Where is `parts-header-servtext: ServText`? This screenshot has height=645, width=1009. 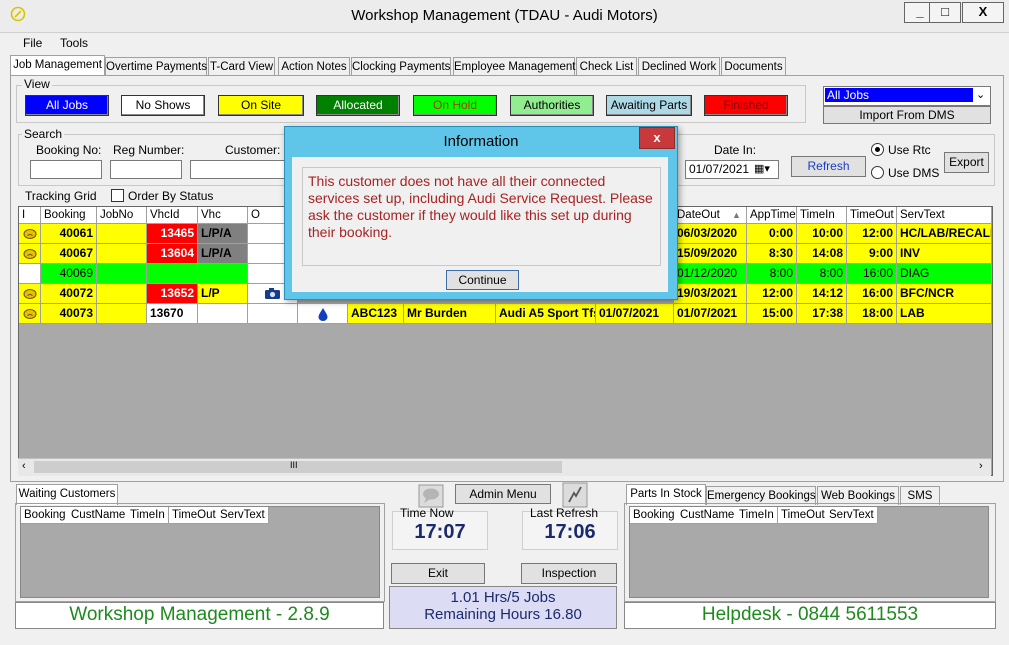
parts-header-servtext: ServText is located at coordinates (852, 515).